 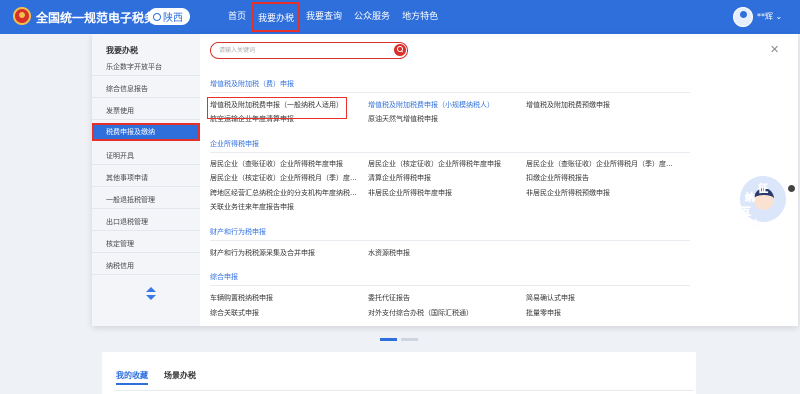 What do you see at coordinates (151, 297) in the screenshot?
I see `scroll-down-icon` at bounding box center [151, 297].